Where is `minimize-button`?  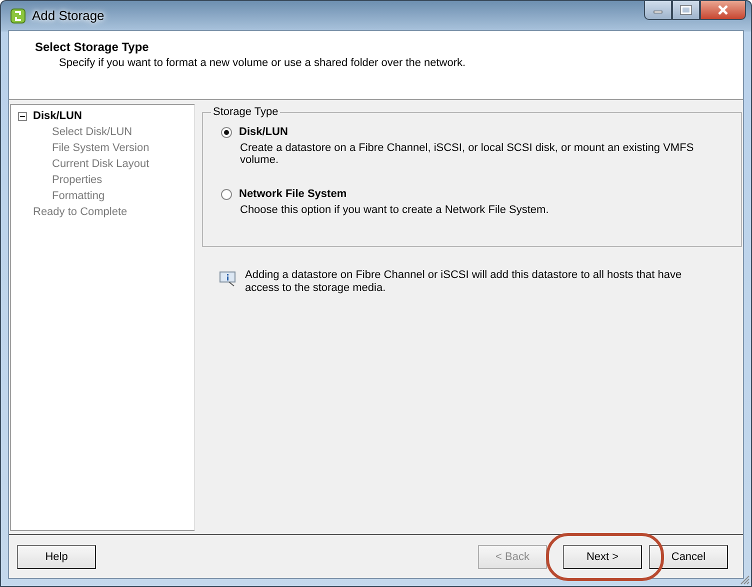 minimize-button is located at coordinates (658, 10).